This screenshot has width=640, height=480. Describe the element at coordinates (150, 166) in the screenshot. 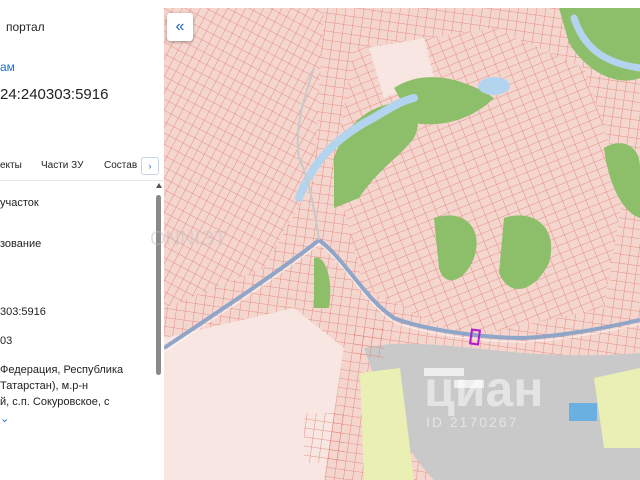

I see `tabs-next-button: ›` at that location.